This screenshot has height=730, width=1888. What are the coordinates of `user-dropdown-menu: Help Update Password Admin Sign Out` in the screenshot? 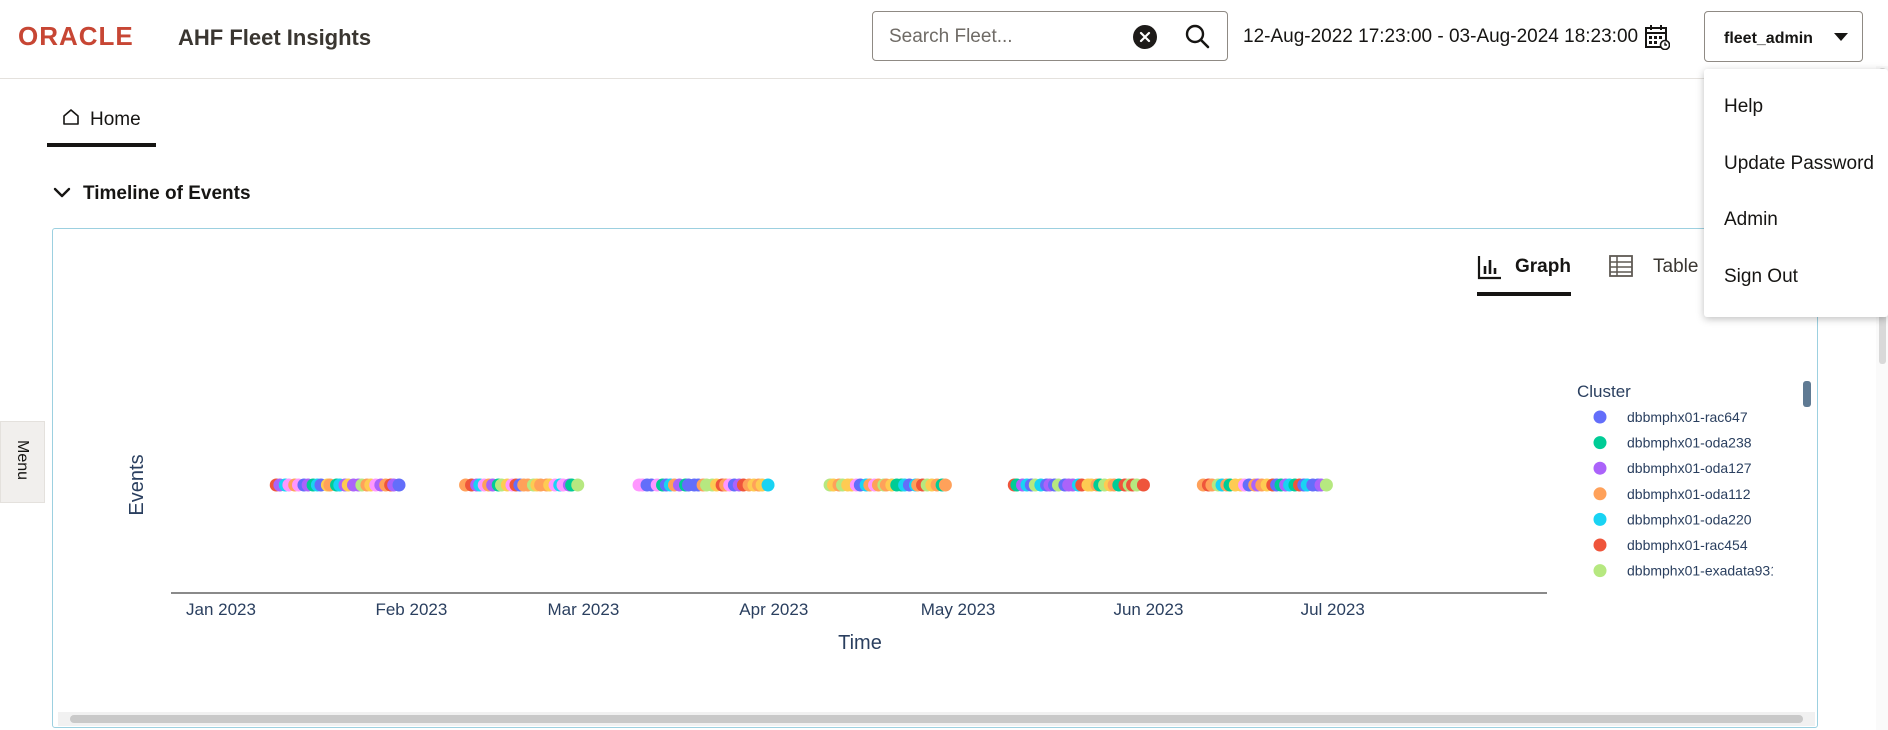 It's located at (1796, 193).